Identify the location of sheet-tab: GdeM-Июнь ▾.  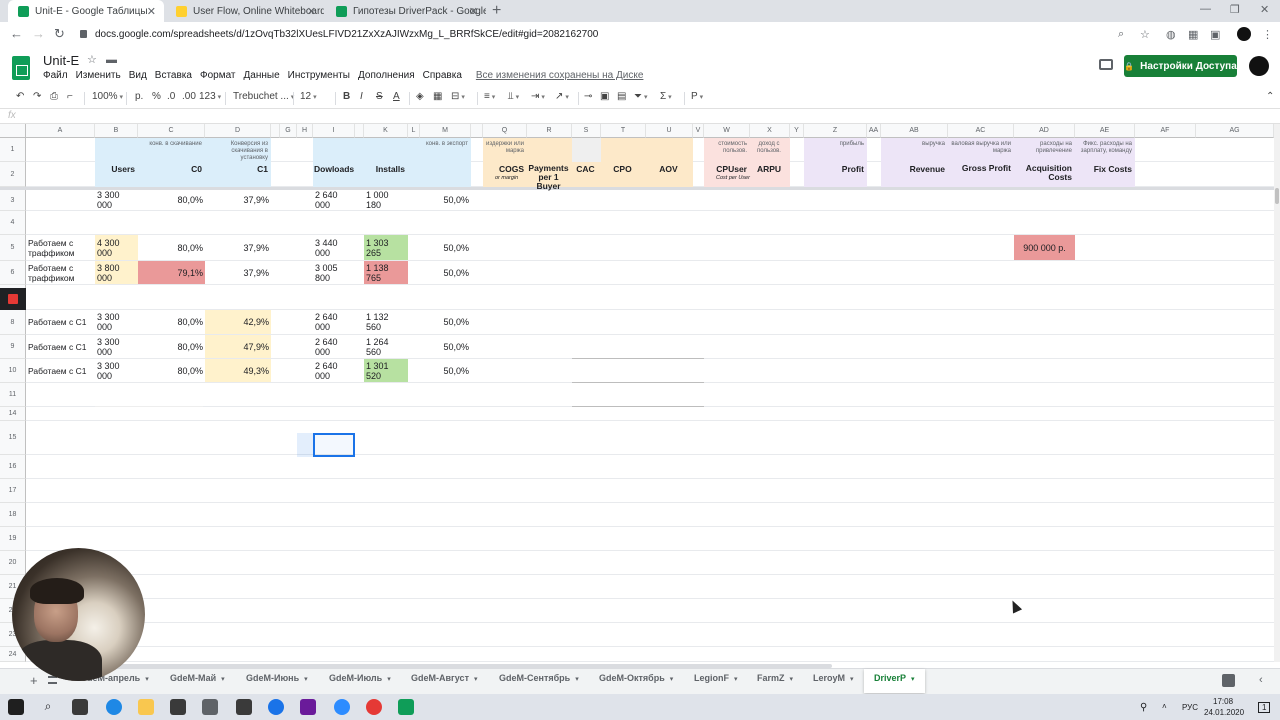
(277, 678).